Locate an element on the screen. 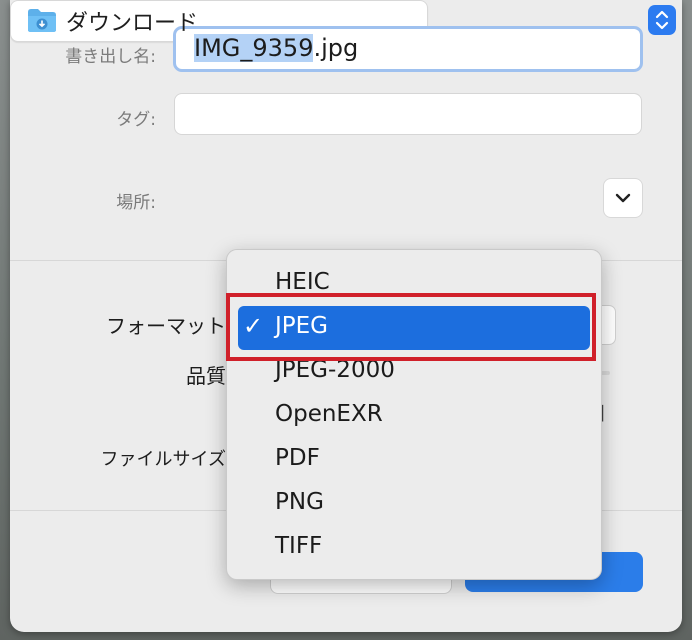 The image size is (692, 640). menu-item-openexr: OpenEXR is located at coordinates (414, 415).